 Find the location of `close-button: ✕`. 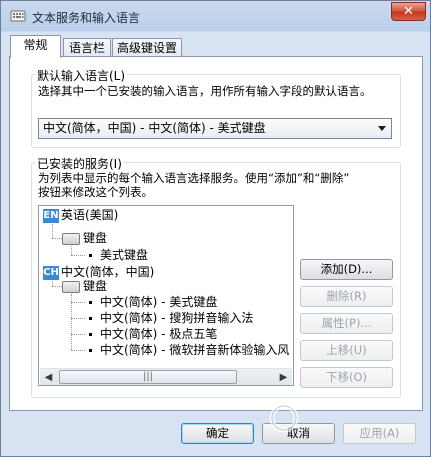

close-button: ✕ is located at coordinates (408, 11).